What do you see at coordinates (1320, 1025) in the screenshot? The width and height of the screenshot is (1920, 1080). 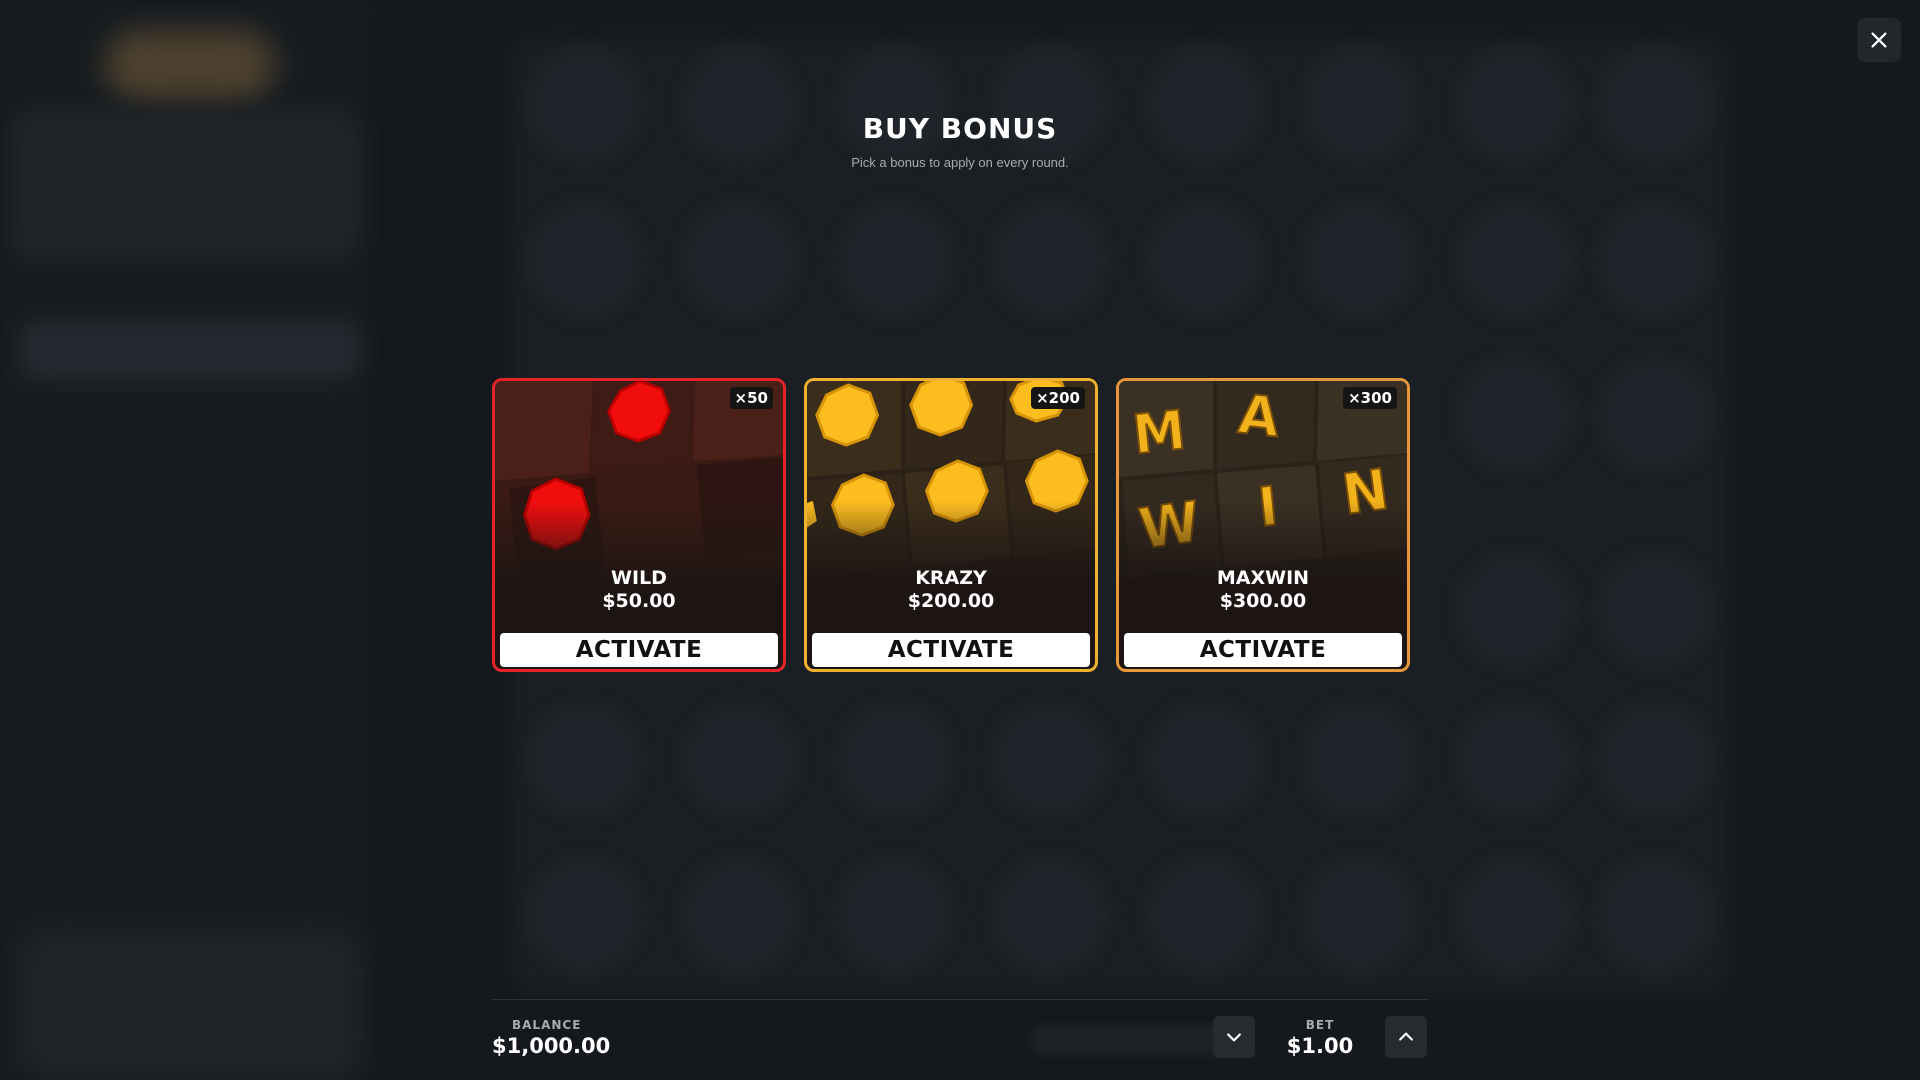 I see `bet-label: BET` at bounding box center [1320, 1025].